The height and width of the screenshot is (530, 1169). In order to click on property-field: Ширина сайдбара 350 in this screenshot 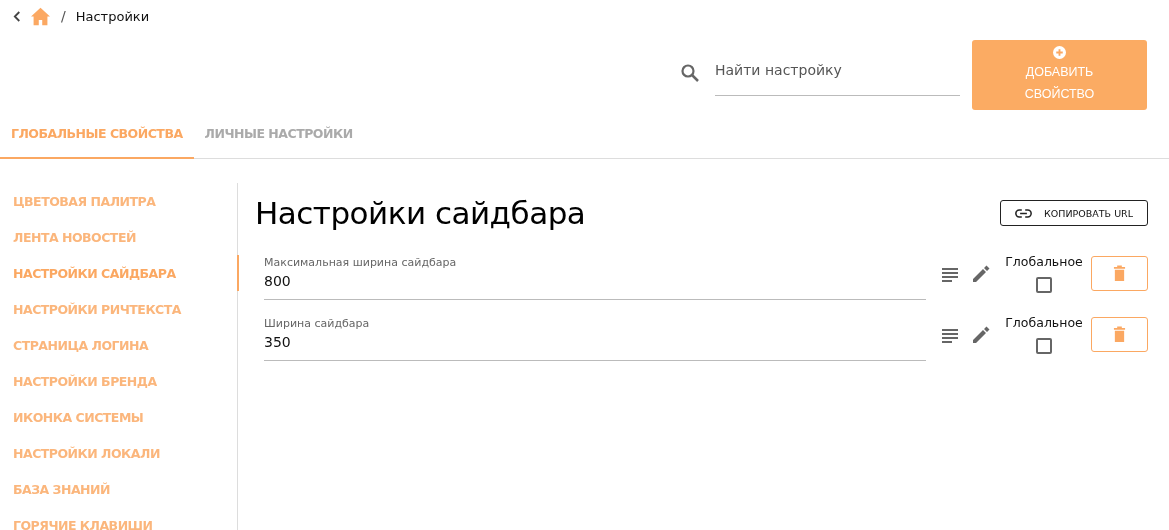, I will do `click(595, 336)`.